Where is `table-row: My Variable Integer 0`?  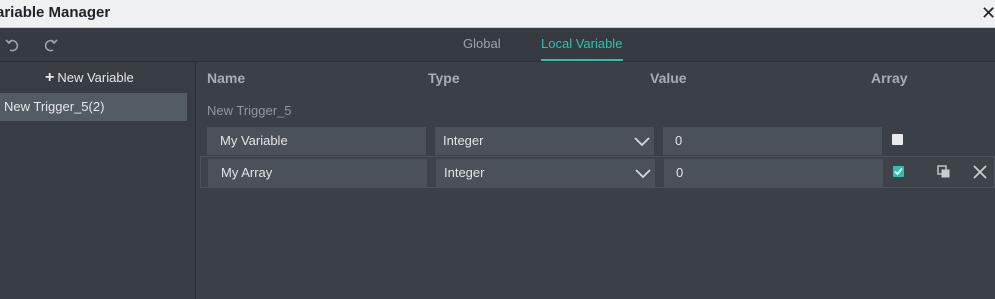
table-row: My Variable Integer 0 is located at coordinates (597, 141).